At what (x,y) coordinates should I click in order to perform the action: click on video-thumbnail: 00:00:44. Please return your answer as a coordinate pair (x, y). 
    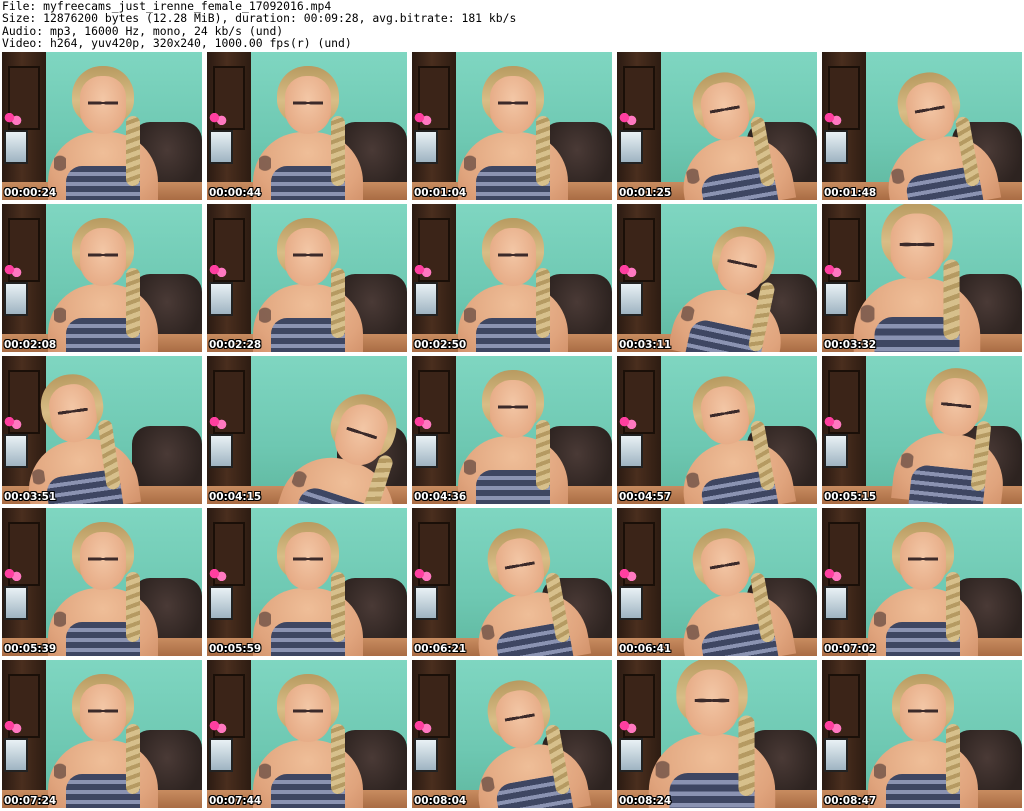
    Looking at the image, I should click on (307, 126).